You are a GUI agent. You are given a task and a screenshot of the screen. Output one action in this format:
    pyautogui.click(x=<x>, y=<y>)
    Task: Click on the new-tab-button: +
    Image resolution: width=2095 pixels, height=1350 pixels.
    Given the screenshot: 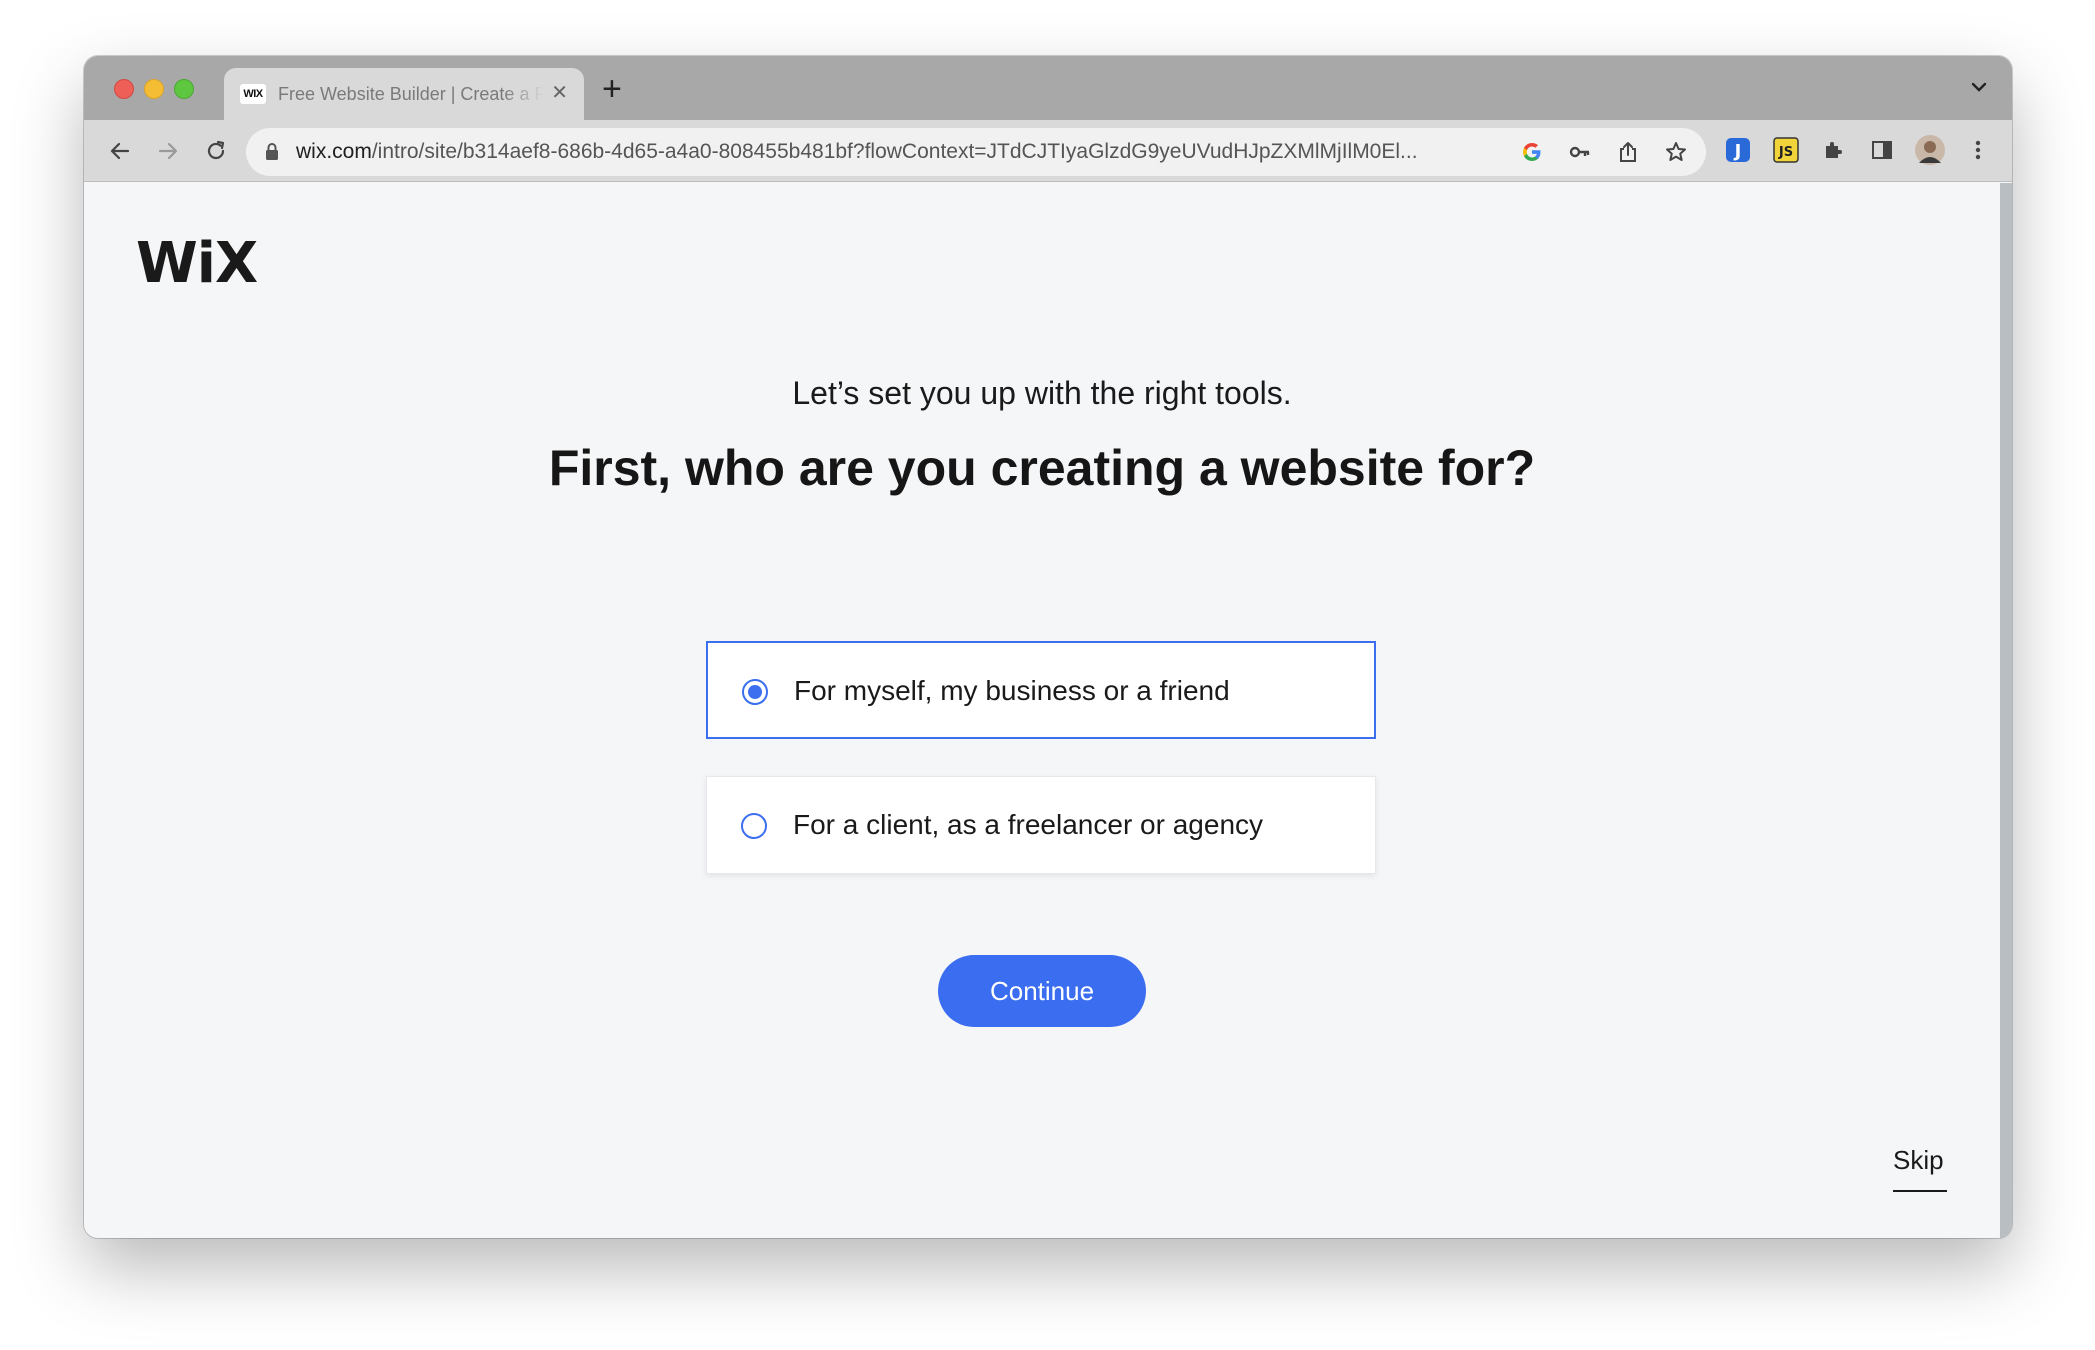 What is the action you would take?
    pyautogui.click(x=612, y=89)
    